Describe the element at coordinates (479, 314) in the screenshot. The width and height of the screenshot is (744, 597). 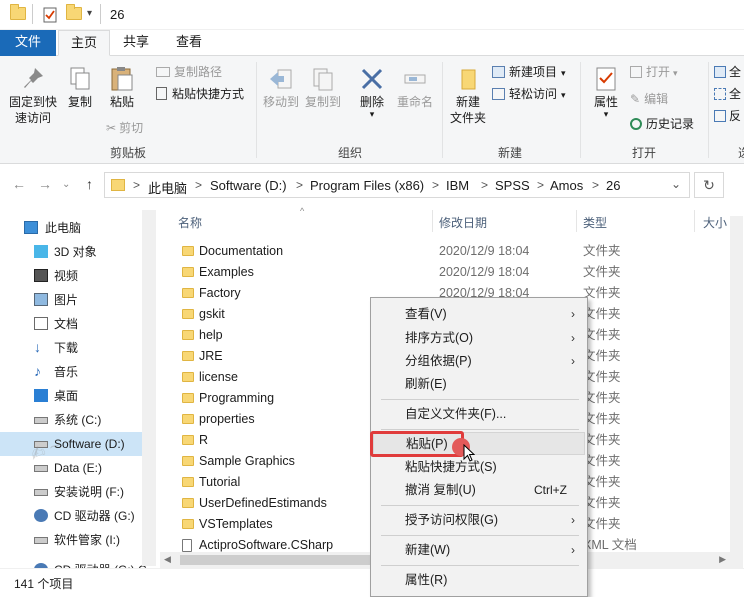
I see `menu-item-view: 查看(V) ›` at that location.